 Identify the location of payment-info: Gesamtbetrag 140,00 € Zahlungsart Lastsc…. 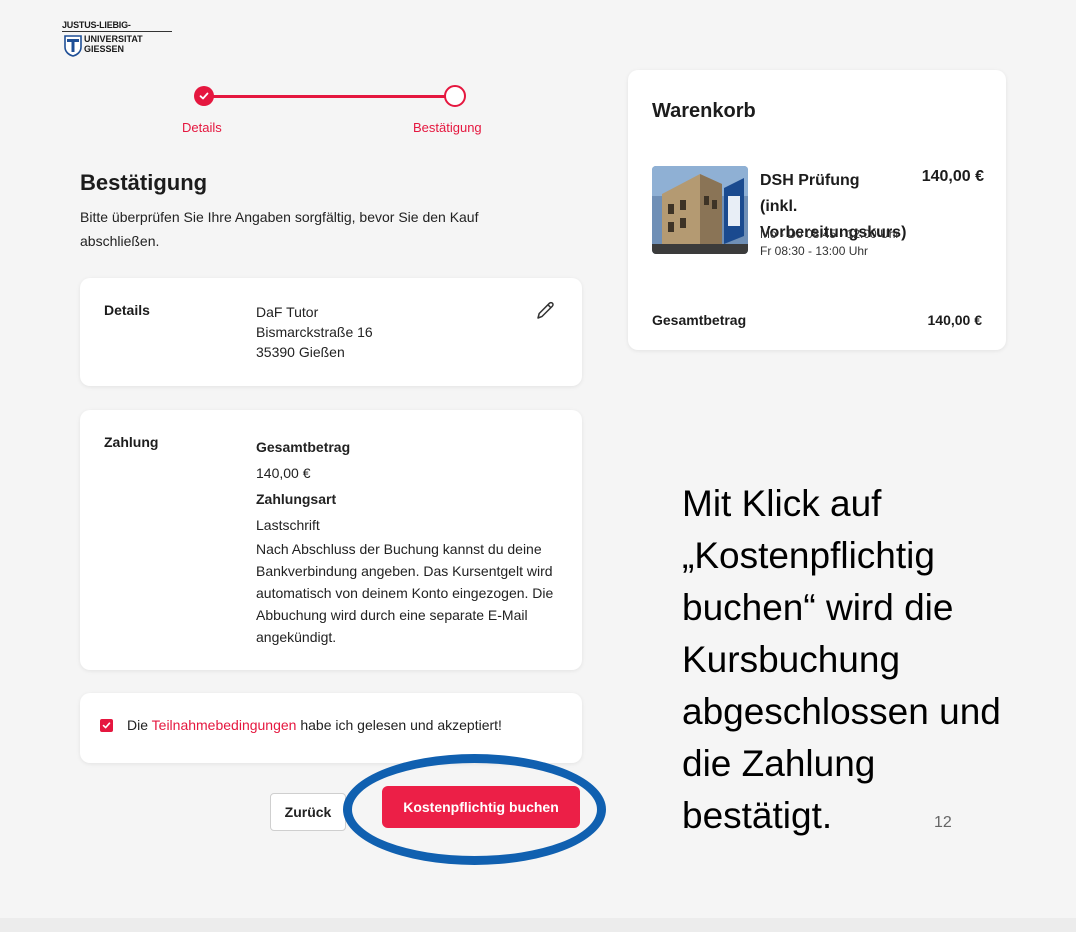
(406, 541).